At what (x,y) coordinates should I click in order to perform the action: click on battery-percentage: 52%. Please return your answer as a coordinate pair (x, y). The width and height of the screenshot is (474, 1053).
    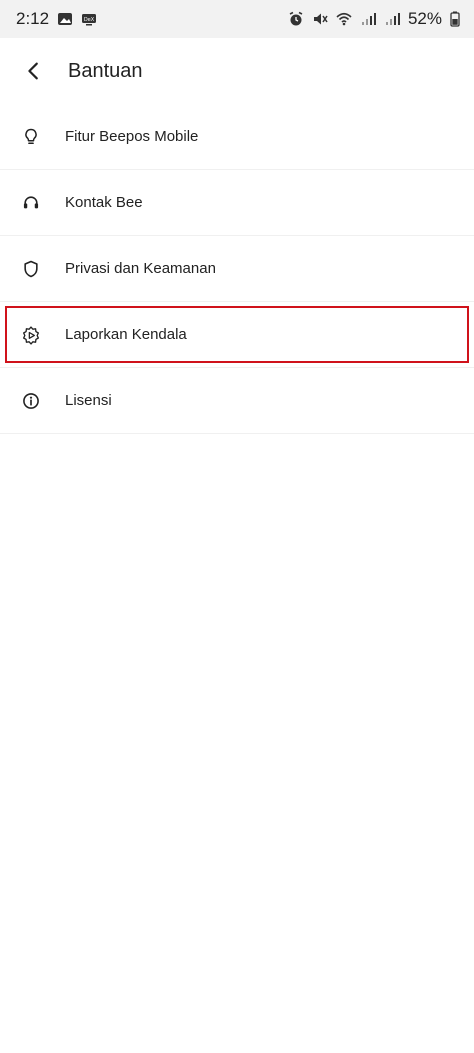
    Looking at the image, I should click on (424, 18).